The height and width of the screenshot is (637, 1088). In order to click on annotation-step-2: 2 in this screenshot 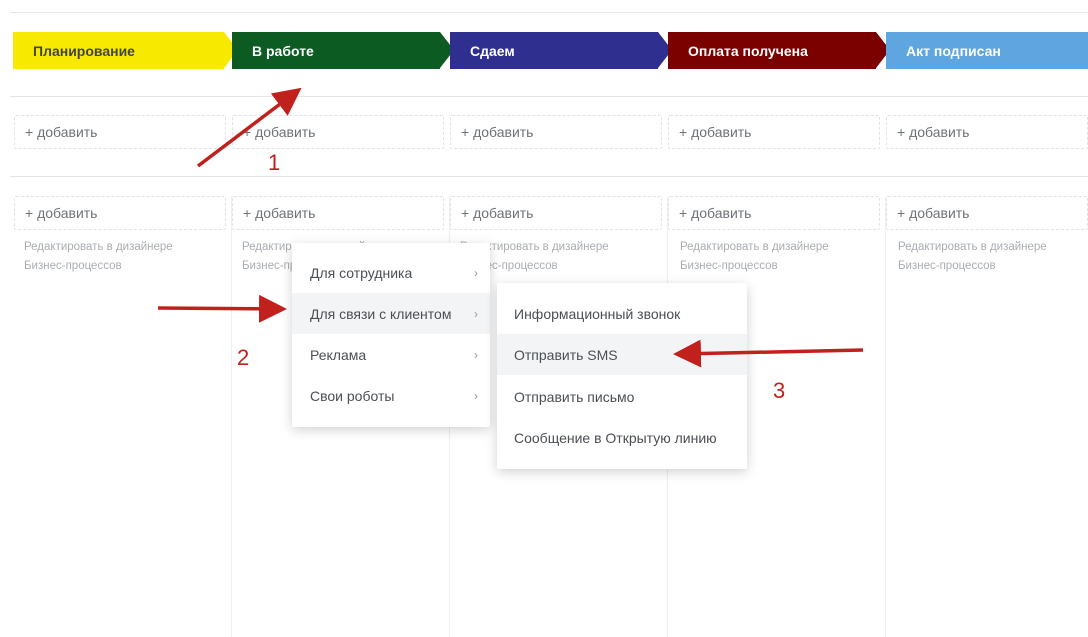, I will do `click(243, 357)`.